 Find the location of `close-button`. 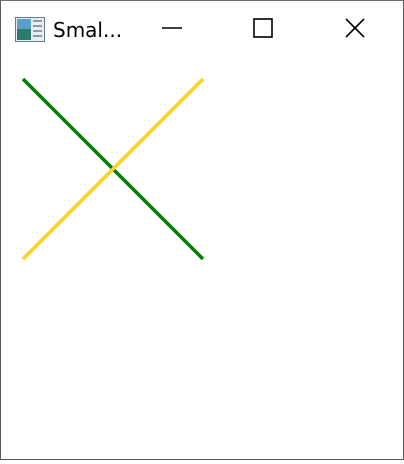

close-button is located at coordinates (355, 30).